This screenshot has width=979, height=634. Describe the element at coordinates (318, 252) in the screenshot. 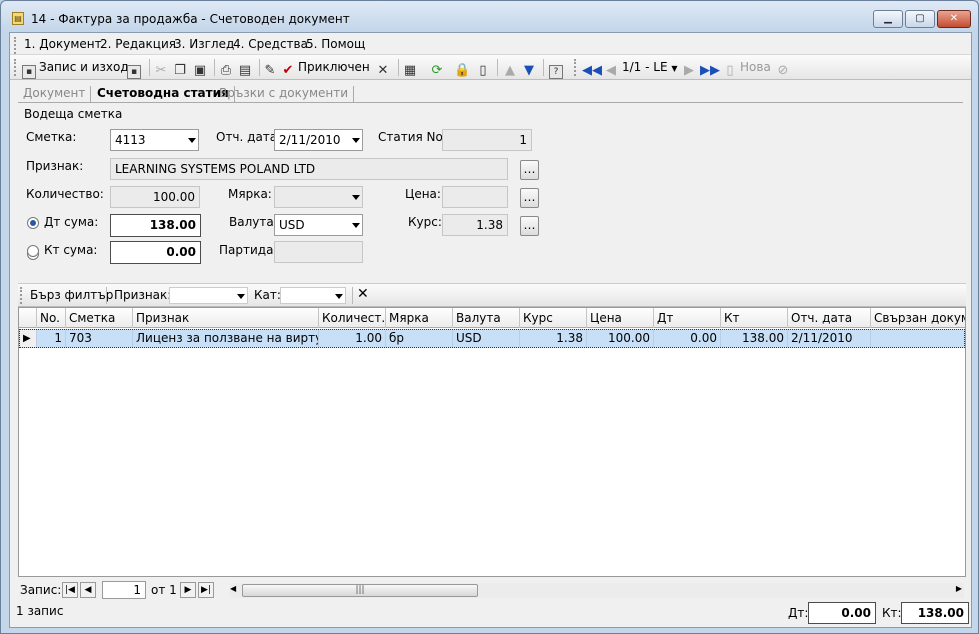

I see `batch-field` at that location.